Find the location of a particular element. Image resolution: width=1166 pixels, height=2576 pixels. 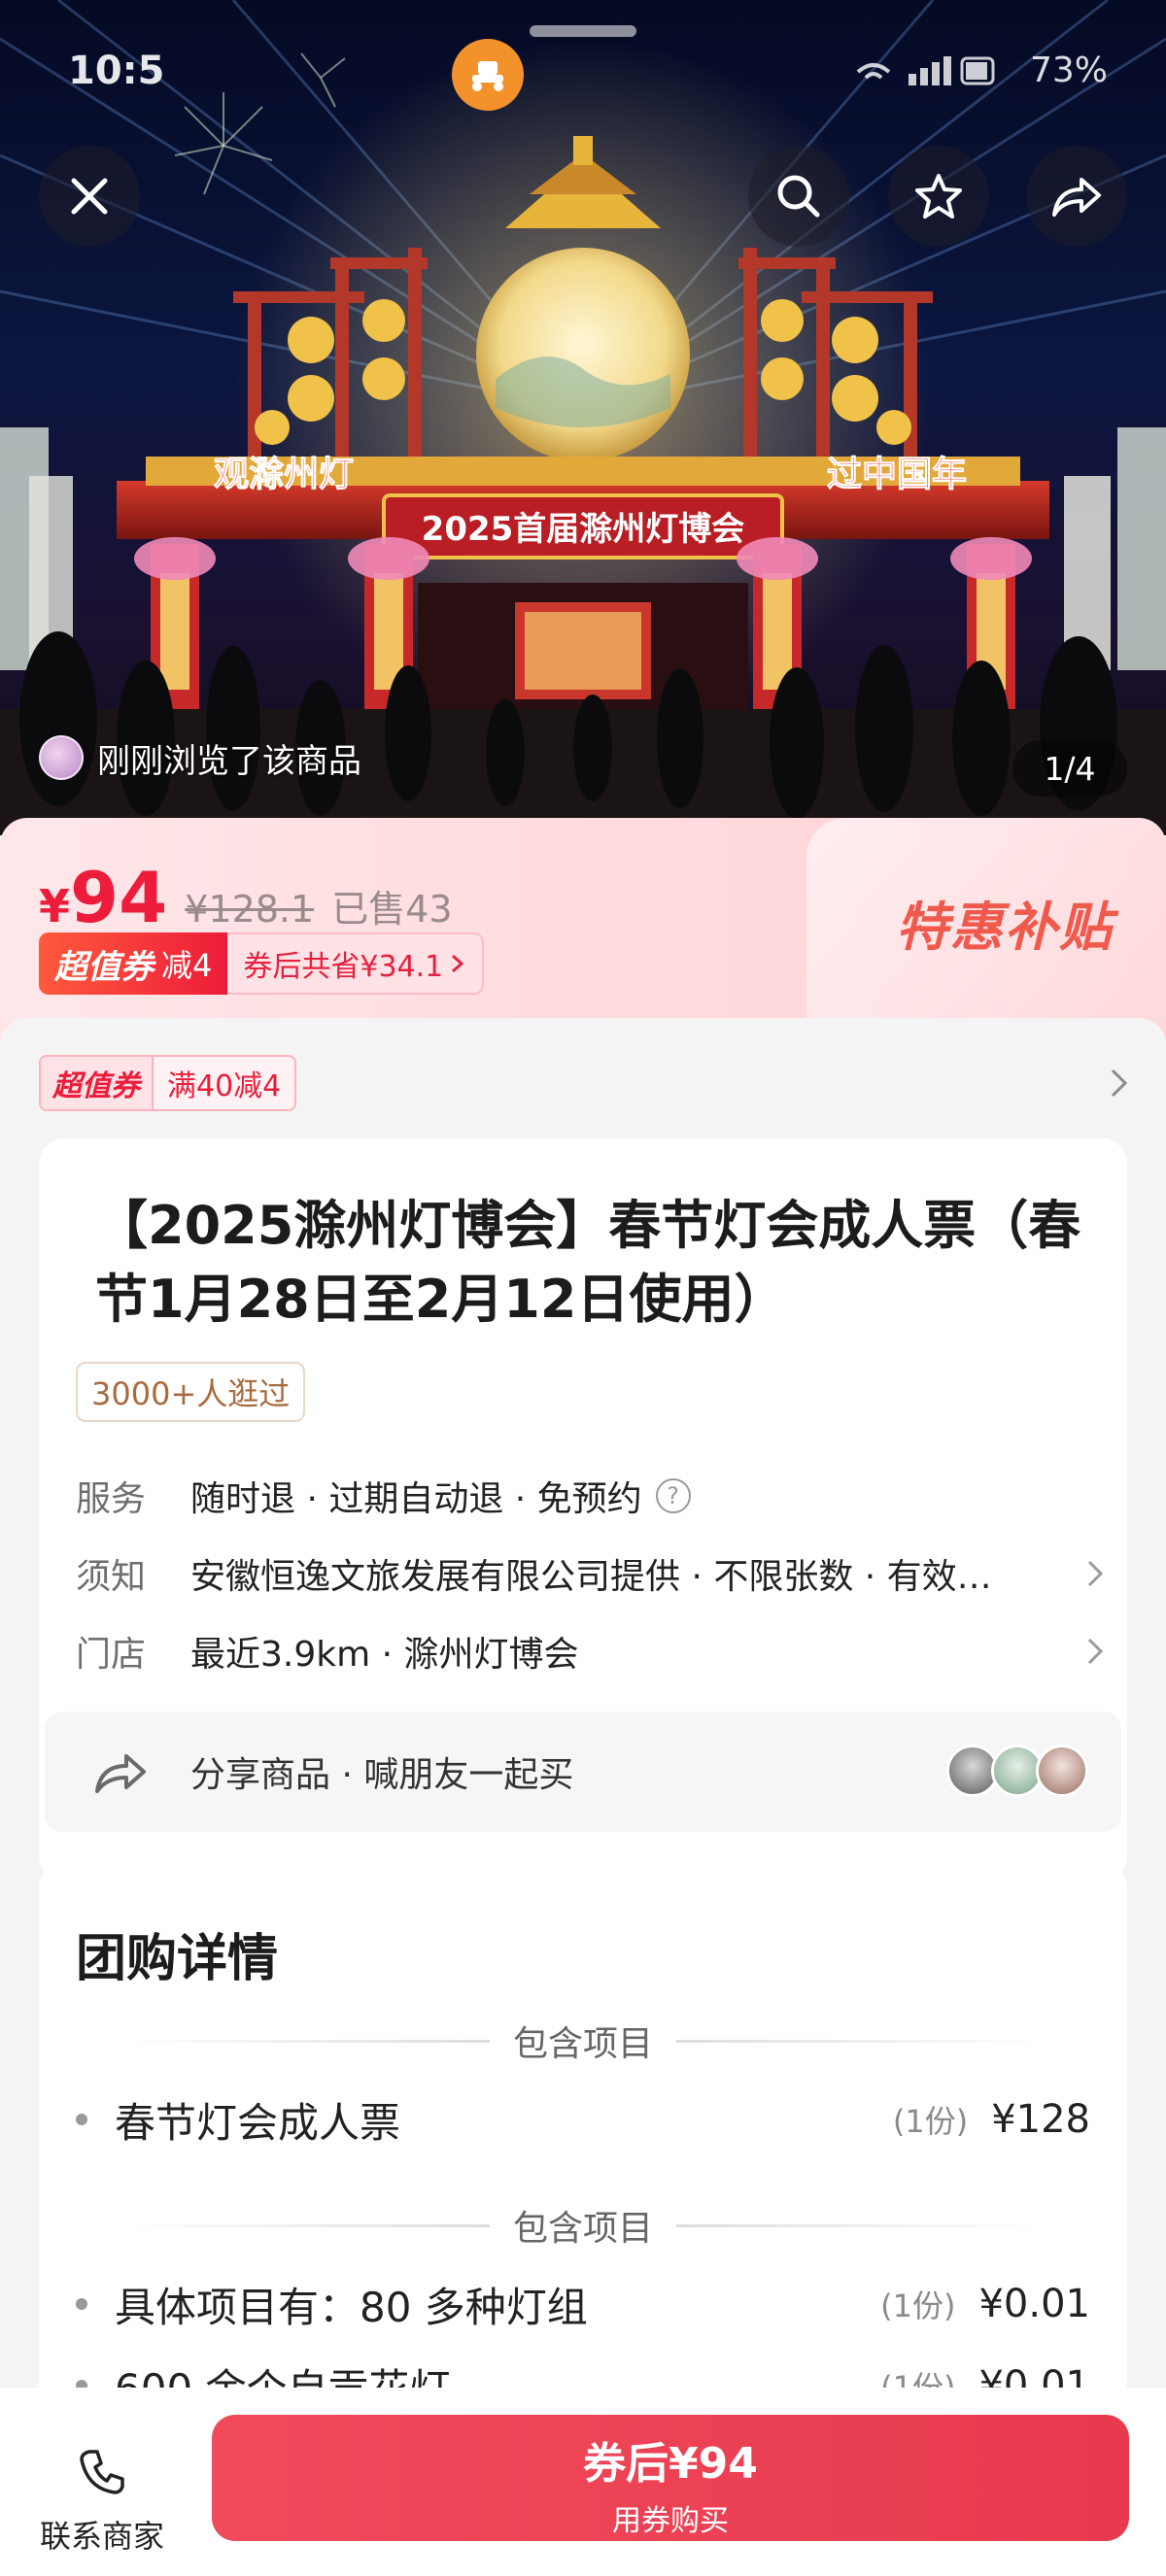

close-button is located at coordinates (89, 196).